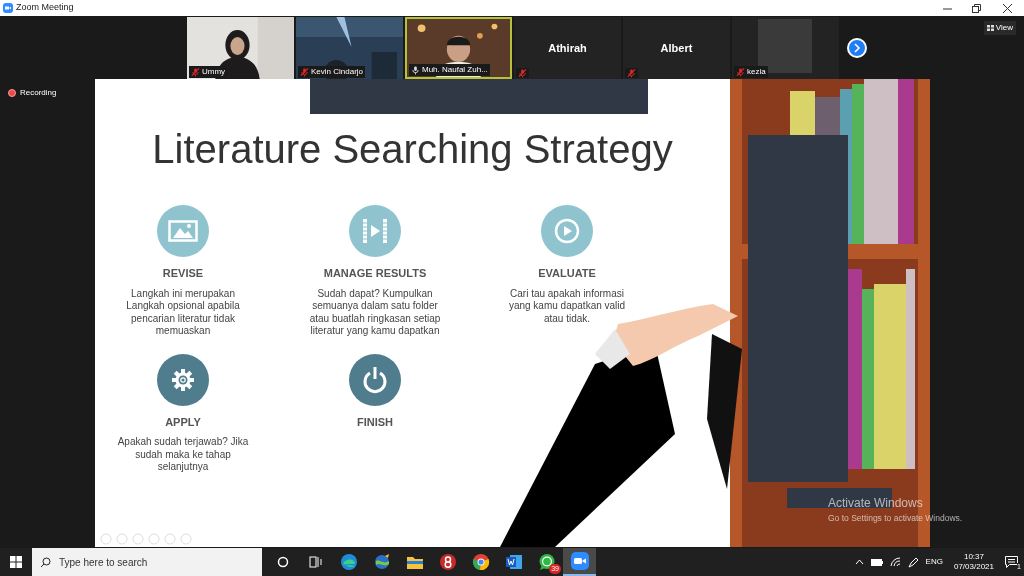 This screenshot has height=576, width=1024. Describe the element at coordinates (913, 562) in the screenshot. I see `pen-icon` at that location.